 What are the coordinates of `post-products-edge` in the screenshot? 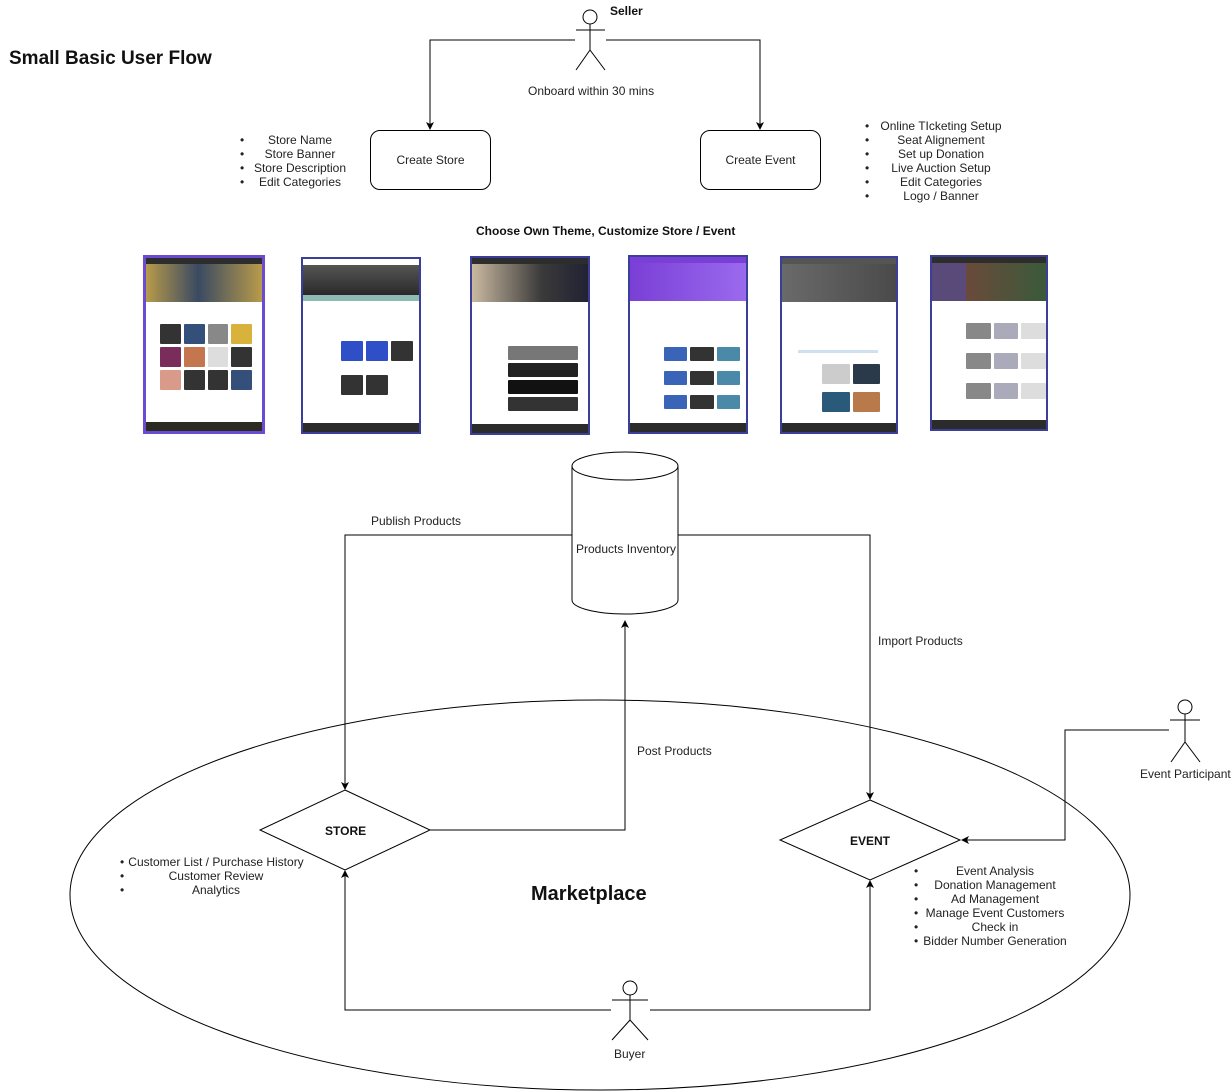 It's located at (529, 725).